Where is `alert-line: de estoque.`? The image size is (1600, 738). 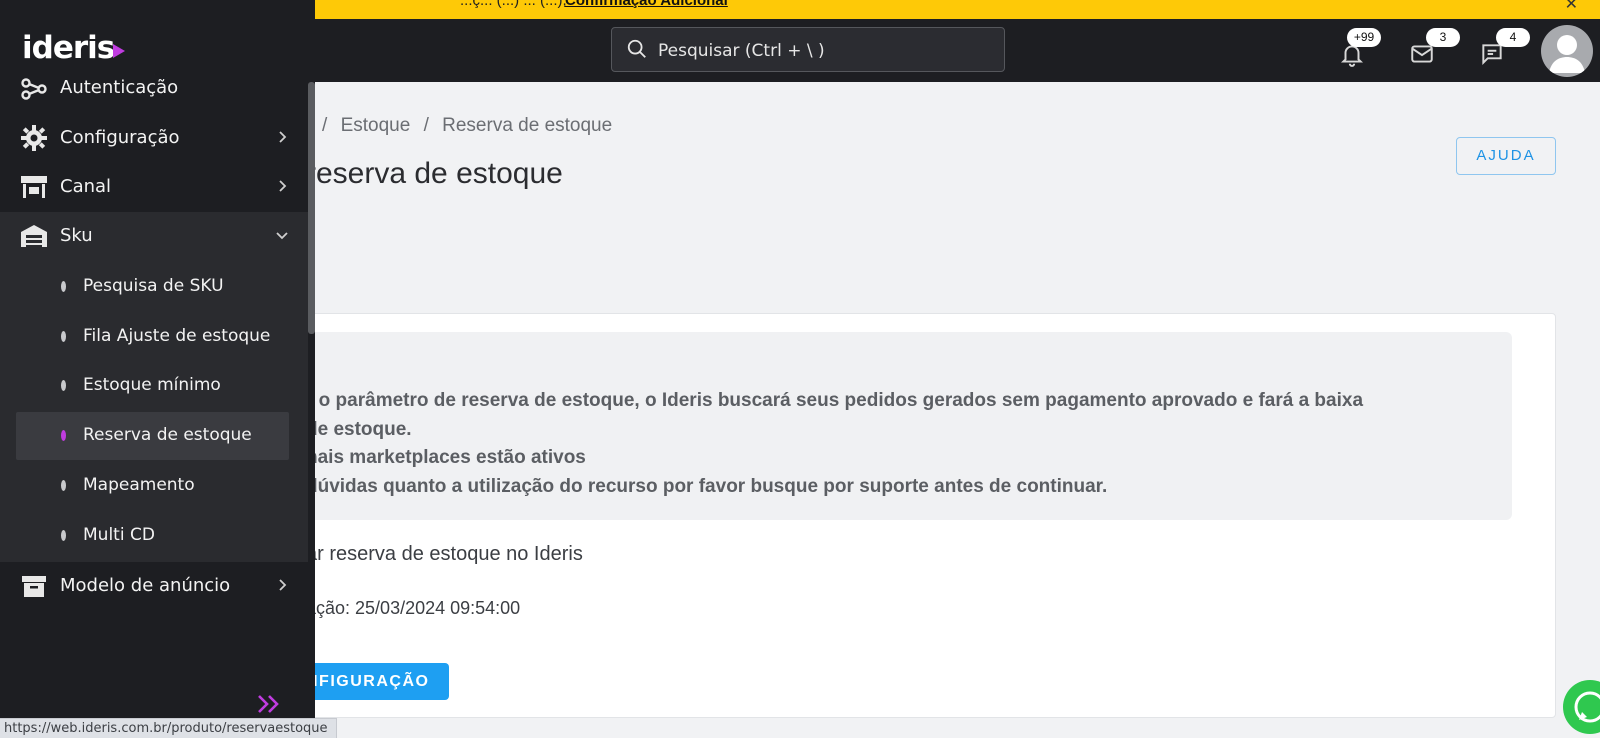 alert-line: de estoque. is located at coordinates (359, 429).